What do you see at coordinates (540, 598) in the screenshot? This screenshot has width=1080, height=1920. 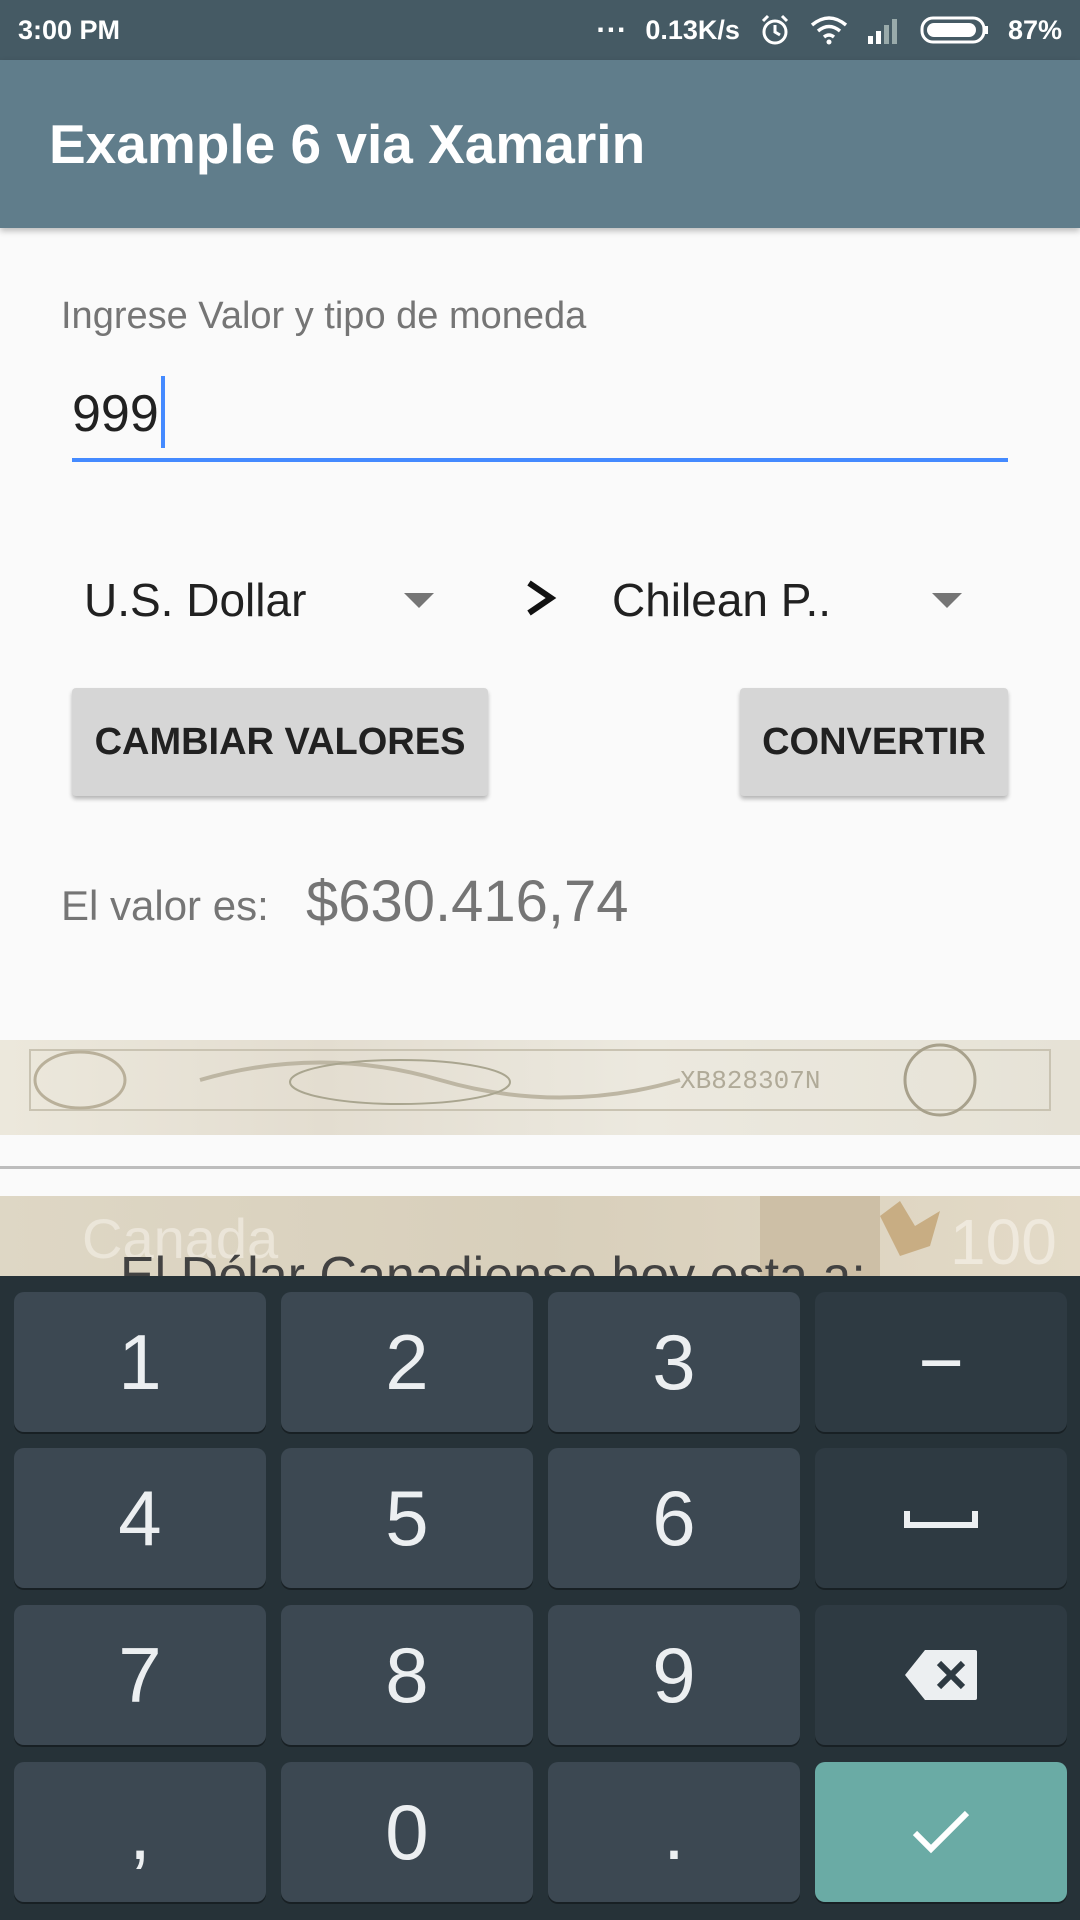 I see `chevron-right-icon` at bounding box center [540, 598].